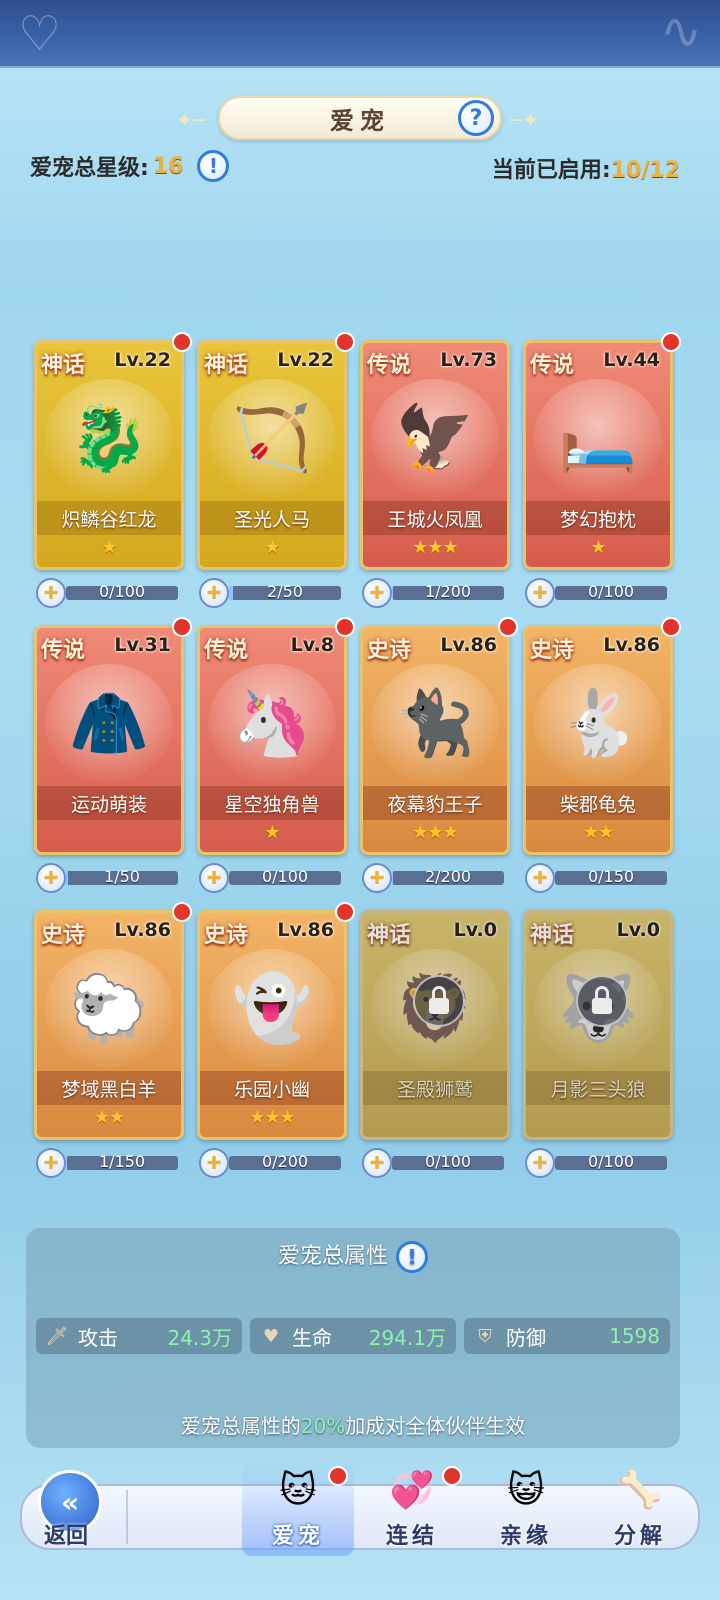 This screenshot has width=720, height=1600. I want to click on defense-label: 防御, so click(526, 1337).